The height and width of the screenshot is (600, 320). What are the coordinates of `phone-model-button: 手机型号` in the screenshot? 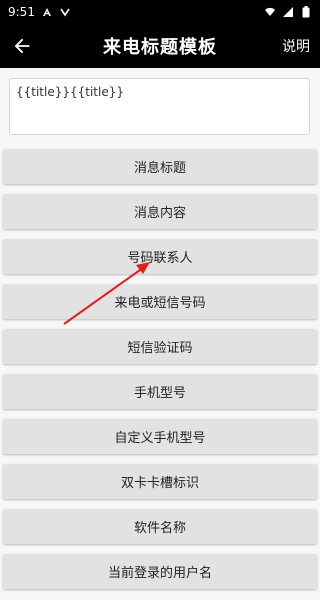 It's located at (160, 391).